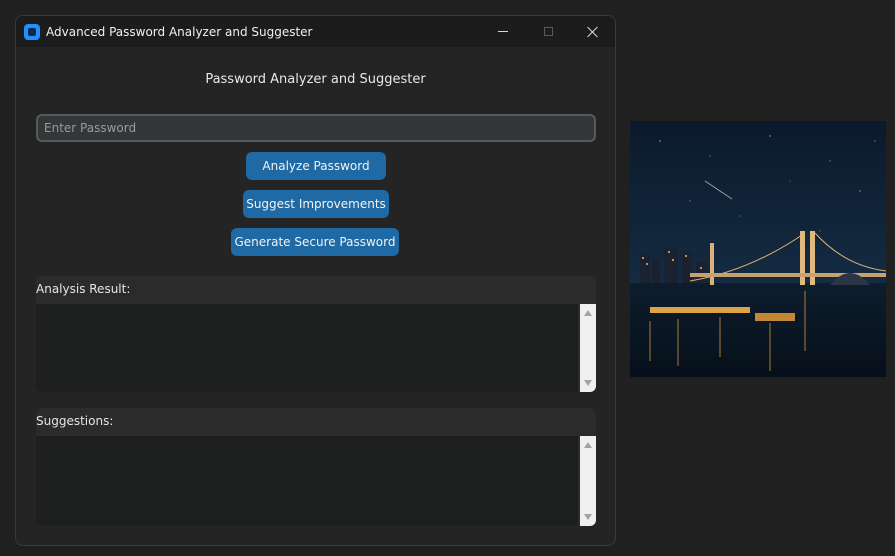 This screenshot has height=556, width=895. Describe the element at coordinates (316, 204) in the screenshot. I see `suggest-improvements-button: Suggest Improvements` at that location.